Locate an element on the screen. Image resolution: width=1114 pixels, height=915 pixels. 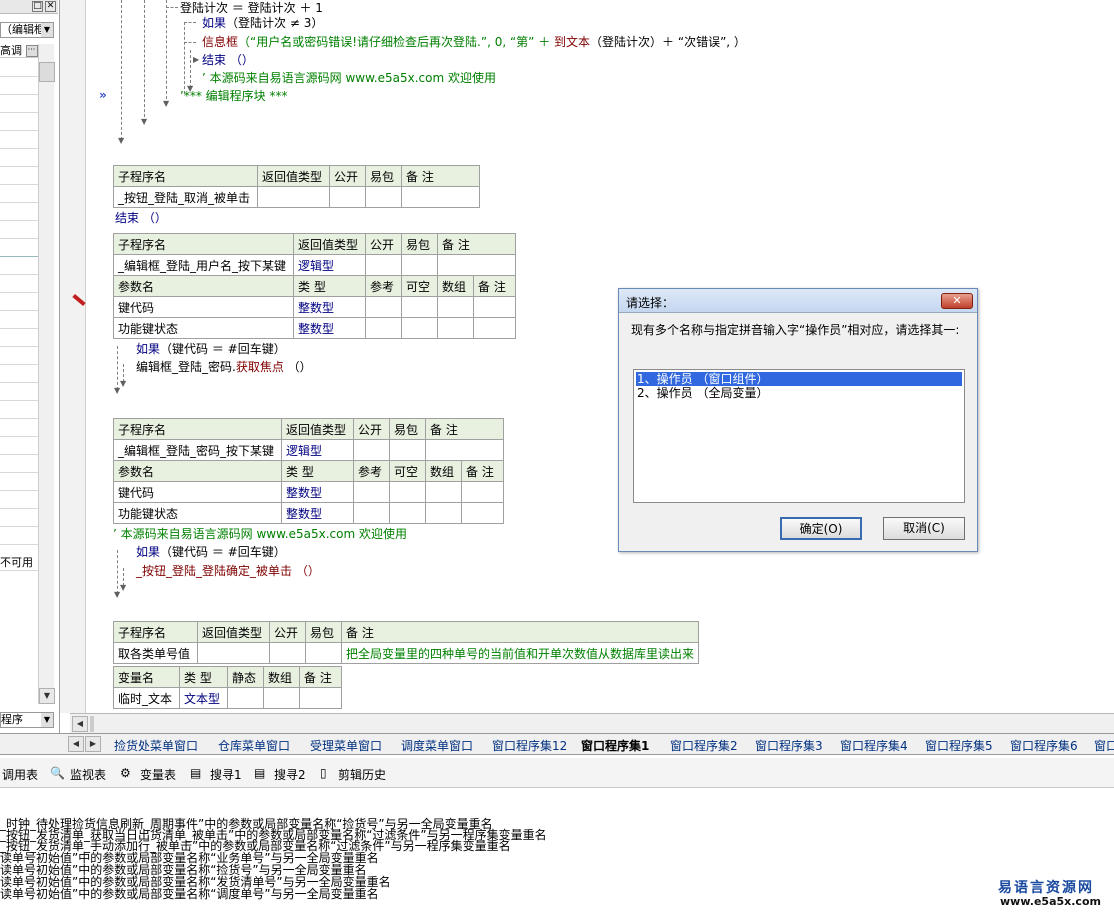
sub-name-cell: 取各类单号值 is located at coordinates (155, 653).